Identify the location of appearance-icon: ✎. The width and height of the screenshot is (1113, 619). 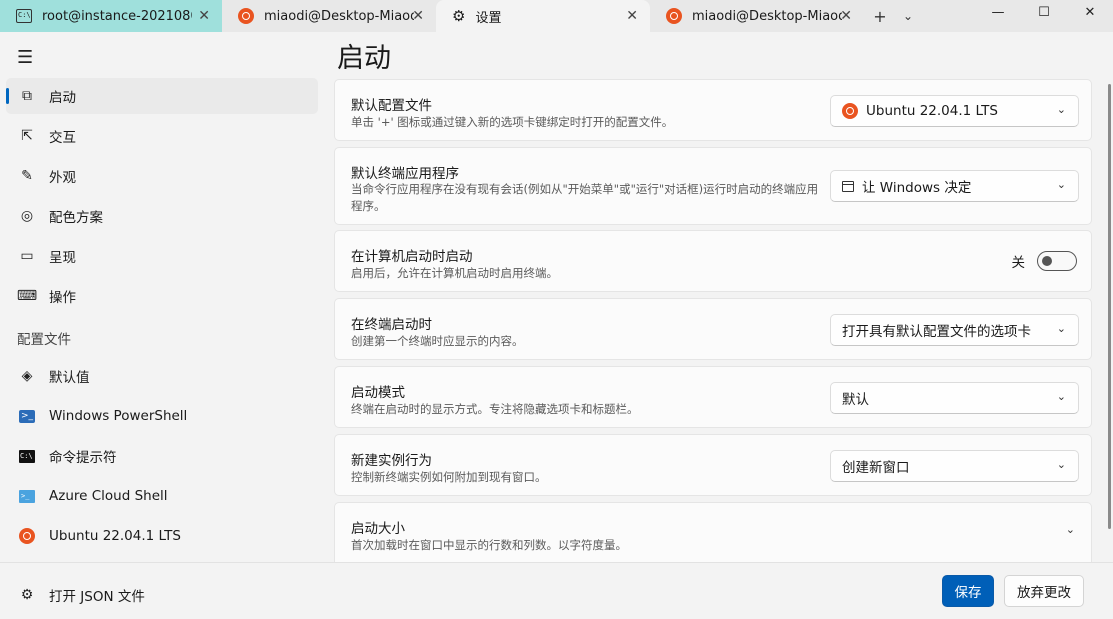
(27, 176).